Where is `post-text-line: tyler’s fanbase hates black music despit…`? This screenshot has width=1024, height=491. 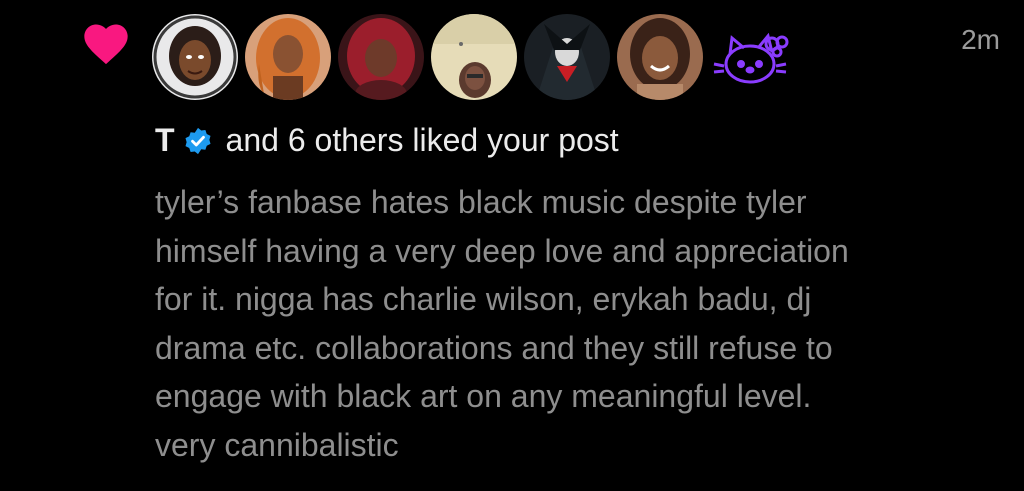
post-text-line: tyler’s fanbase hates black music despit… is located at coordinates (481, 202).